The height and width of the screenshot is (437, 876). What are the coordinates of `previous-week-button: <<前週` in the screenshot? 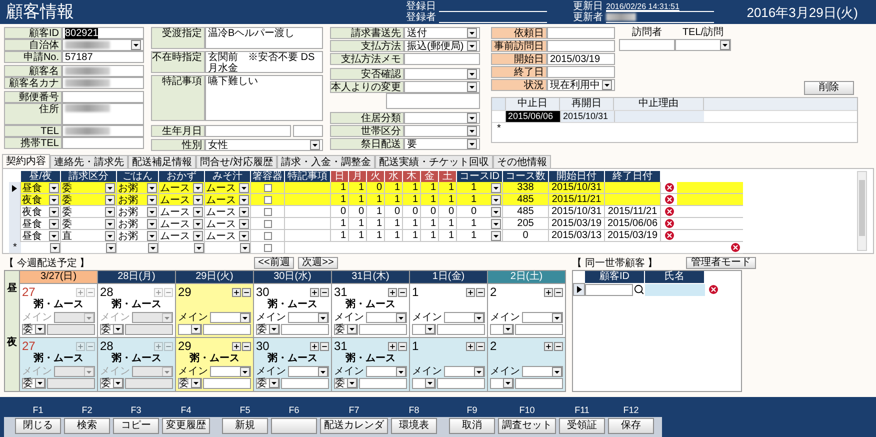 It's located at (274, 263).